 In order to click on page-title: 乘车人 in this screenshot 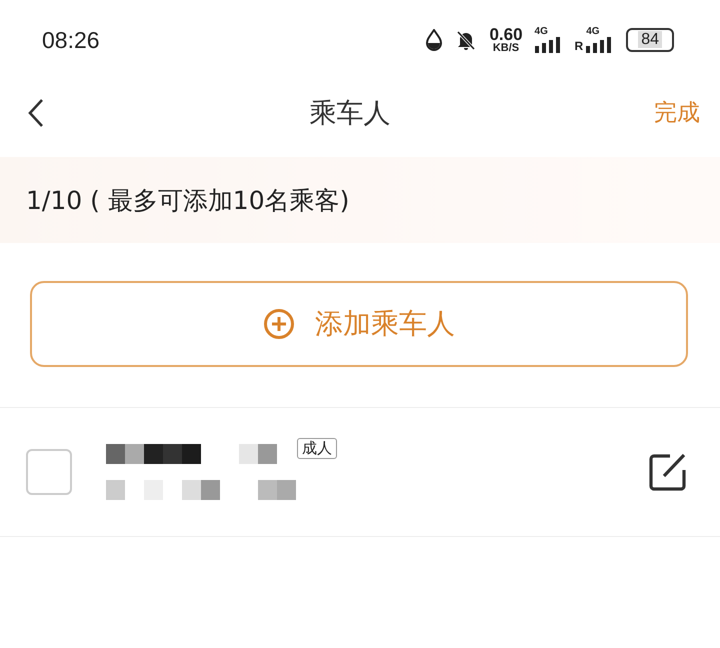, I will do `click(350, 113)`.